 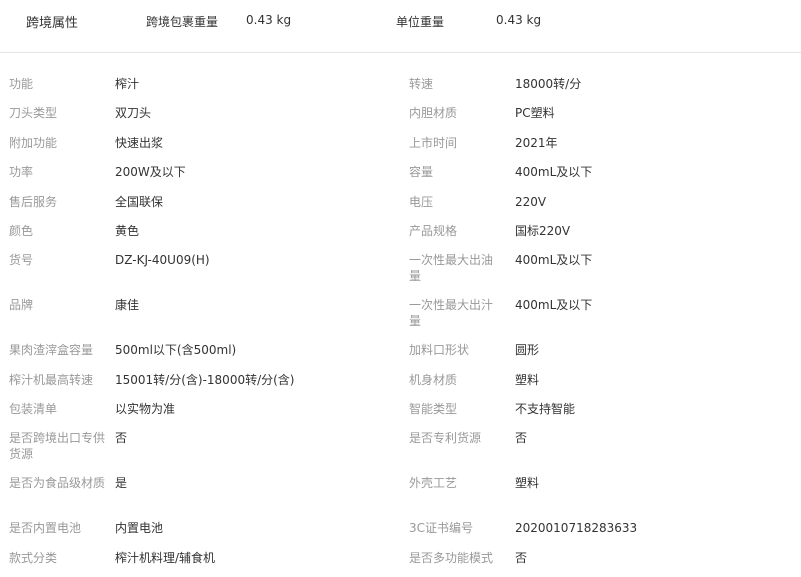 I want to click on unit-weight-value: 0.43 kg, so click(x=519, y=20).